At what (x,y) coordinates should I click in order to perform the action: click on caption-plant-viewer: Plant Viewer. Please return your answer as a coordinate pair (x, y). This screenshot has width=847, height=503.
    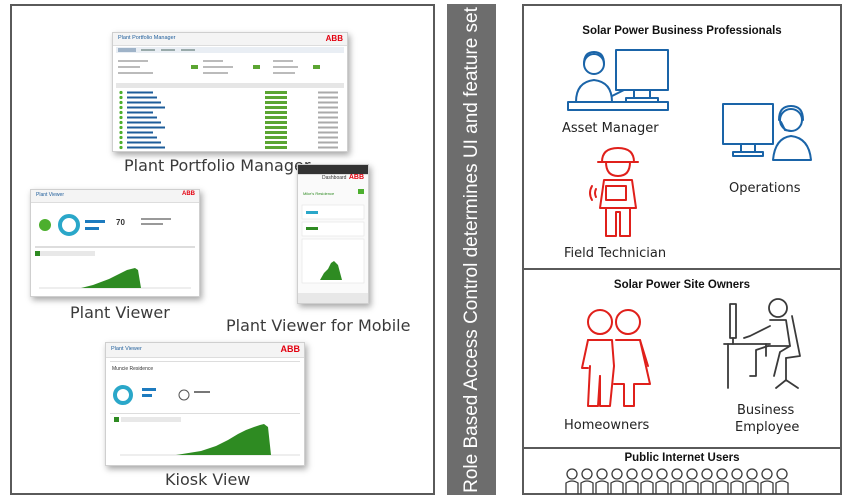
    Looking at the image, I should click on (120, 312).